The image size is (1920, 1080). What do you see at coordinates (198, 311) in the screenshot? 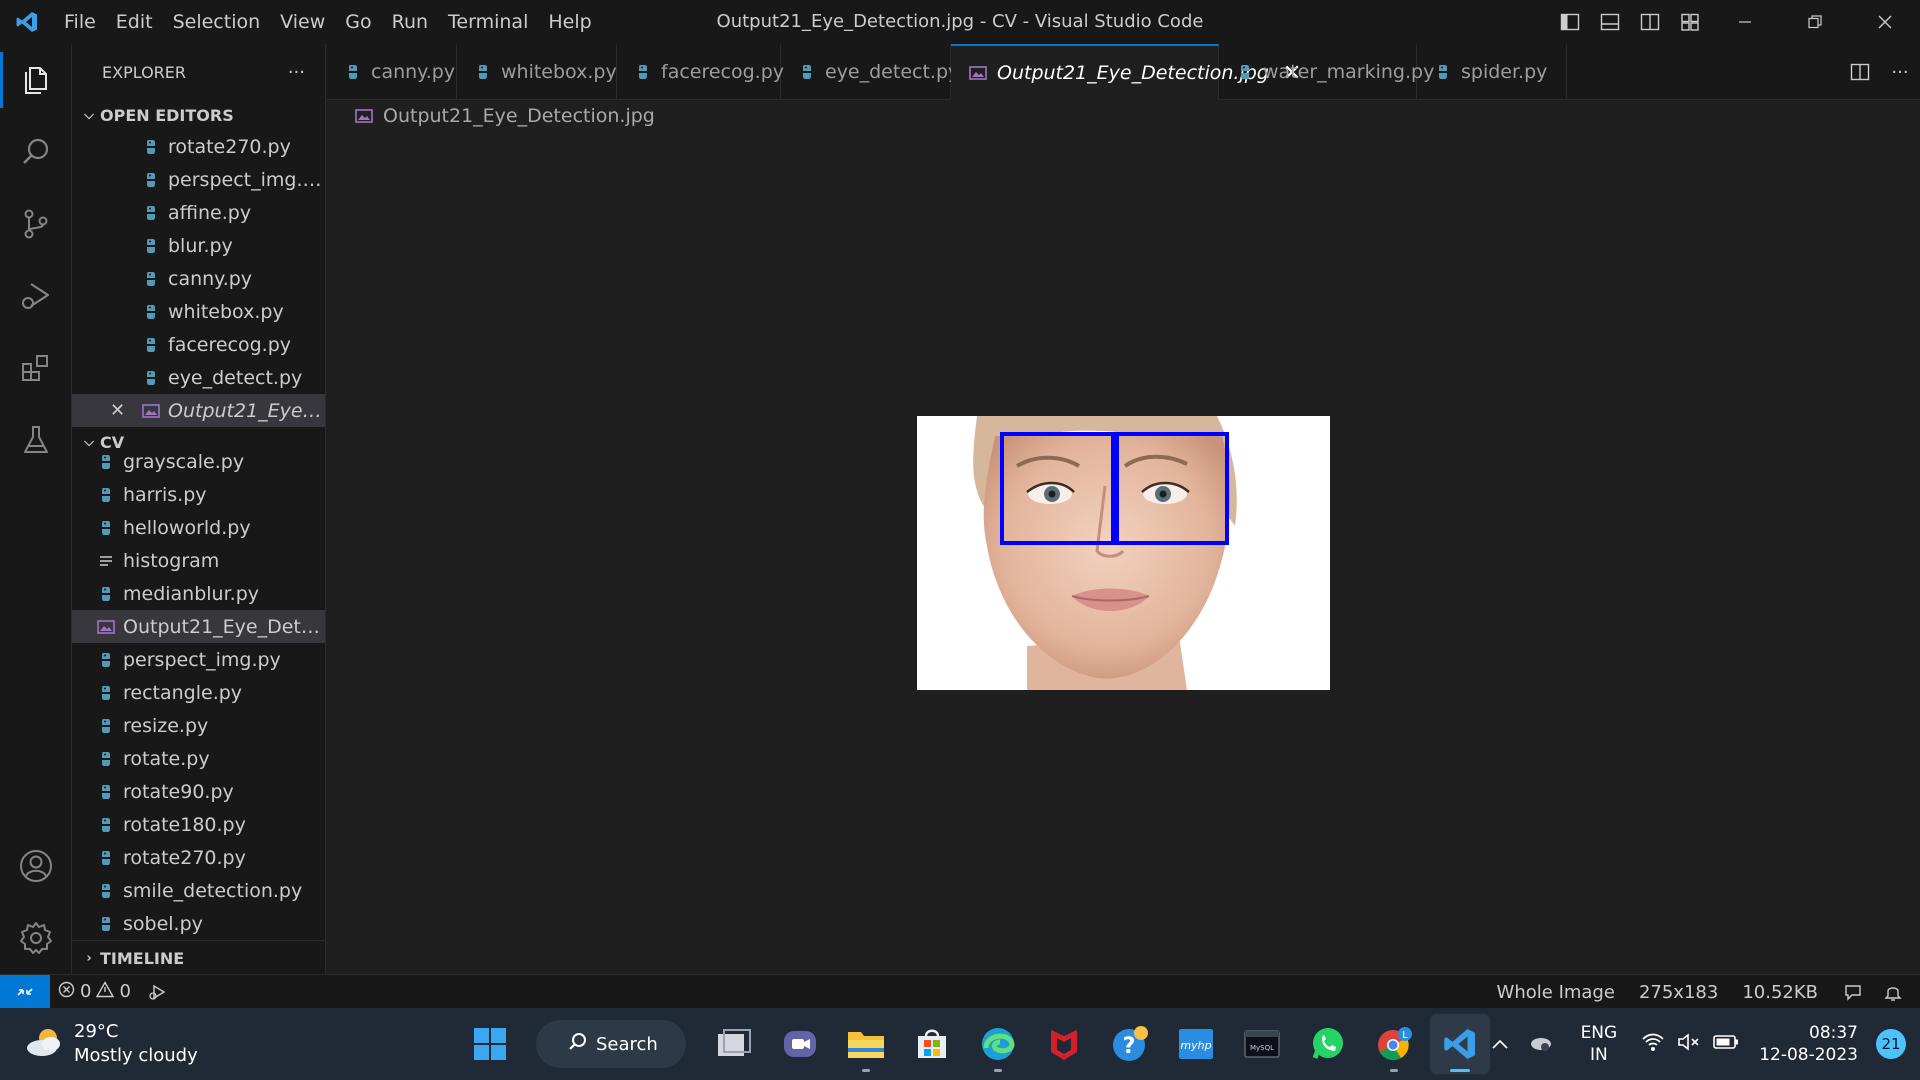
I see `open-editor-item: whitebox.py` at bounding box center [198, 311].